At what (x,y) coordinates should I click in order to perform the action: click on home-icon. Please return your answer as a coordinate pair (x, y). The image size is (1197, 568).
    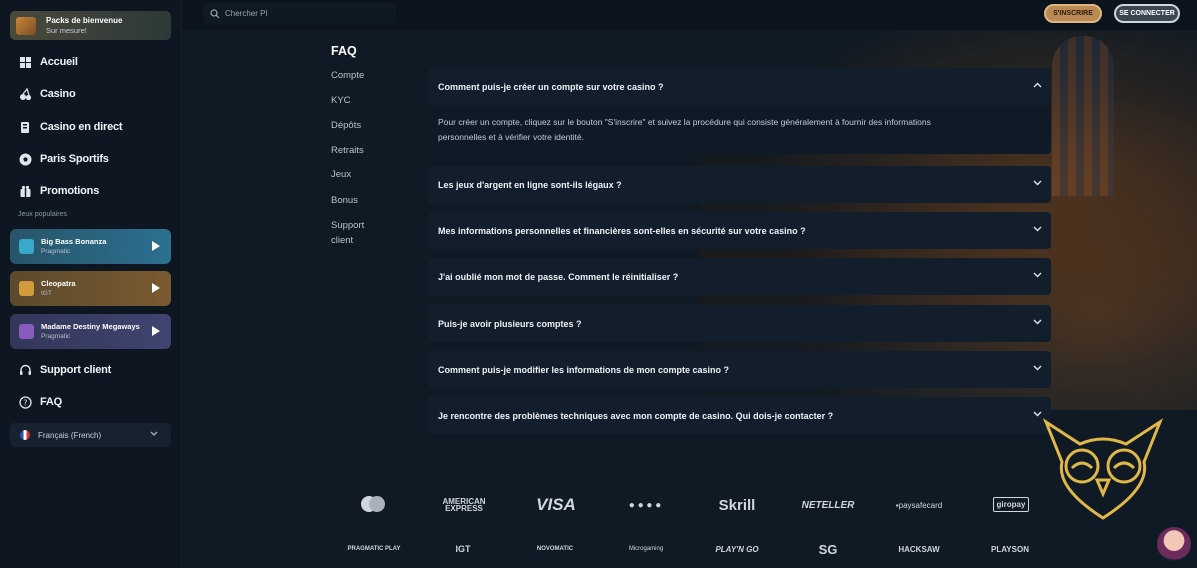
    Looking at the image, I should click on (25, 62).